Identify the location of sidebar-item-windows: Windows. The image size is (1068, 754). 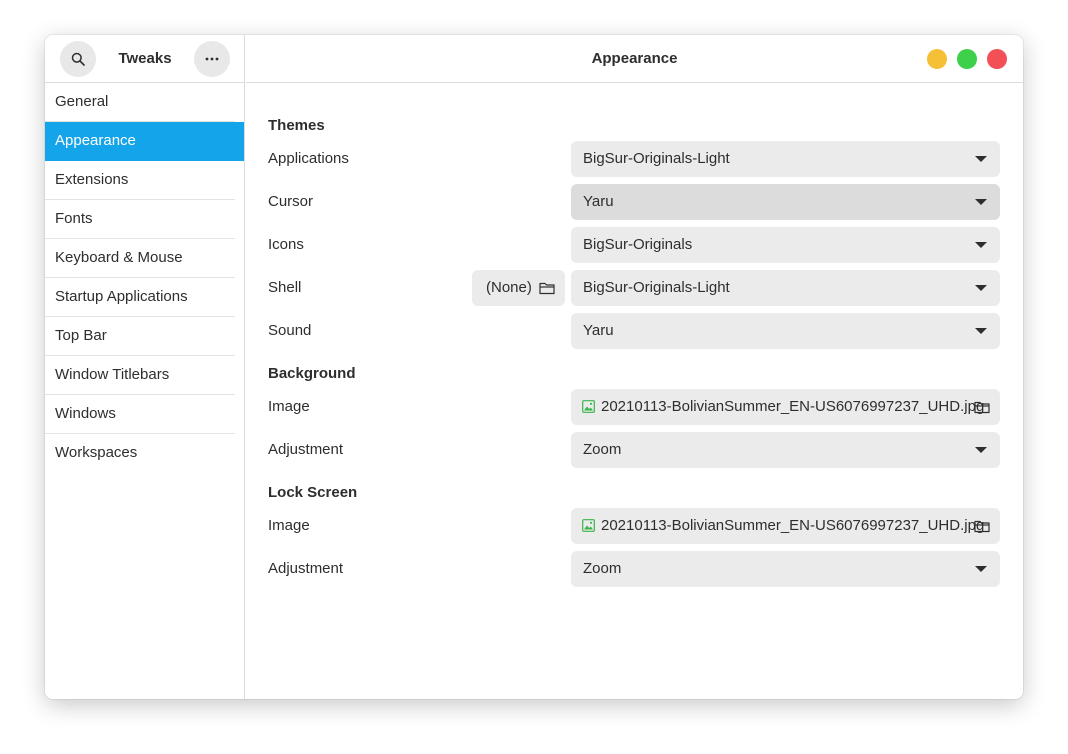
(140, 414).